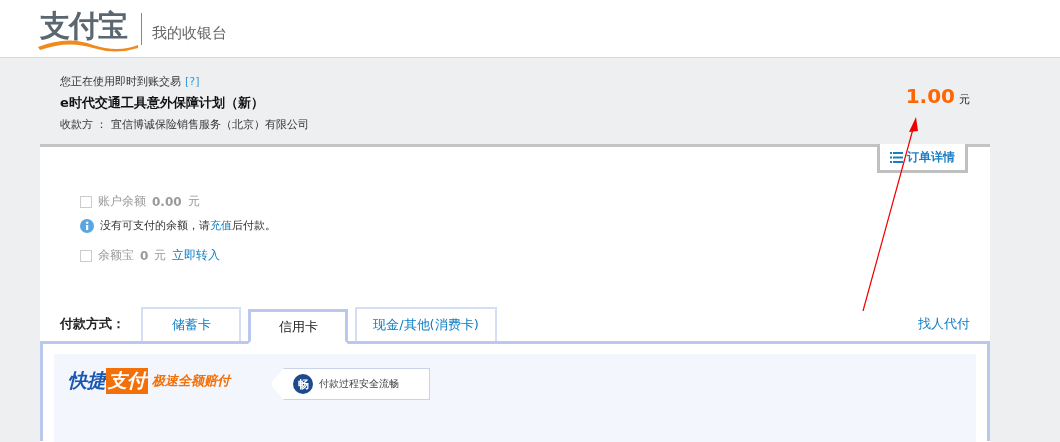 This screenshot has width=1060, height=442. What do you see at coordinates (188, 225) in the screenshot?
I see `info-message: 没有可支付的余额，请充值后付款。` at bounding box center [188, 225].